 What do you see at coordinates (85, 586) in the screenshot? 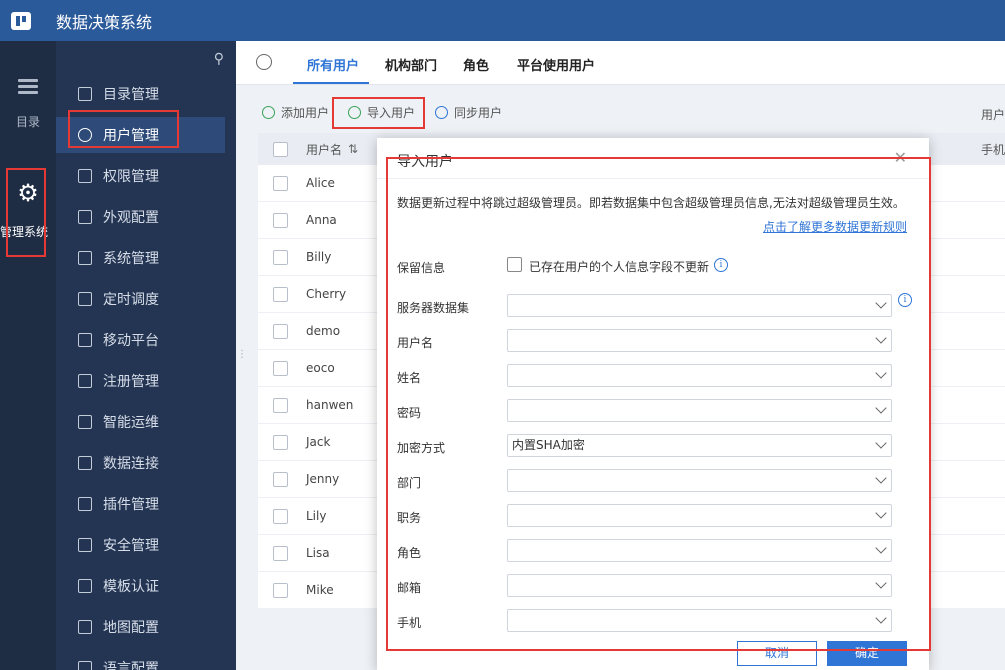
I see `template-icon` at bounding box center [85, 586].